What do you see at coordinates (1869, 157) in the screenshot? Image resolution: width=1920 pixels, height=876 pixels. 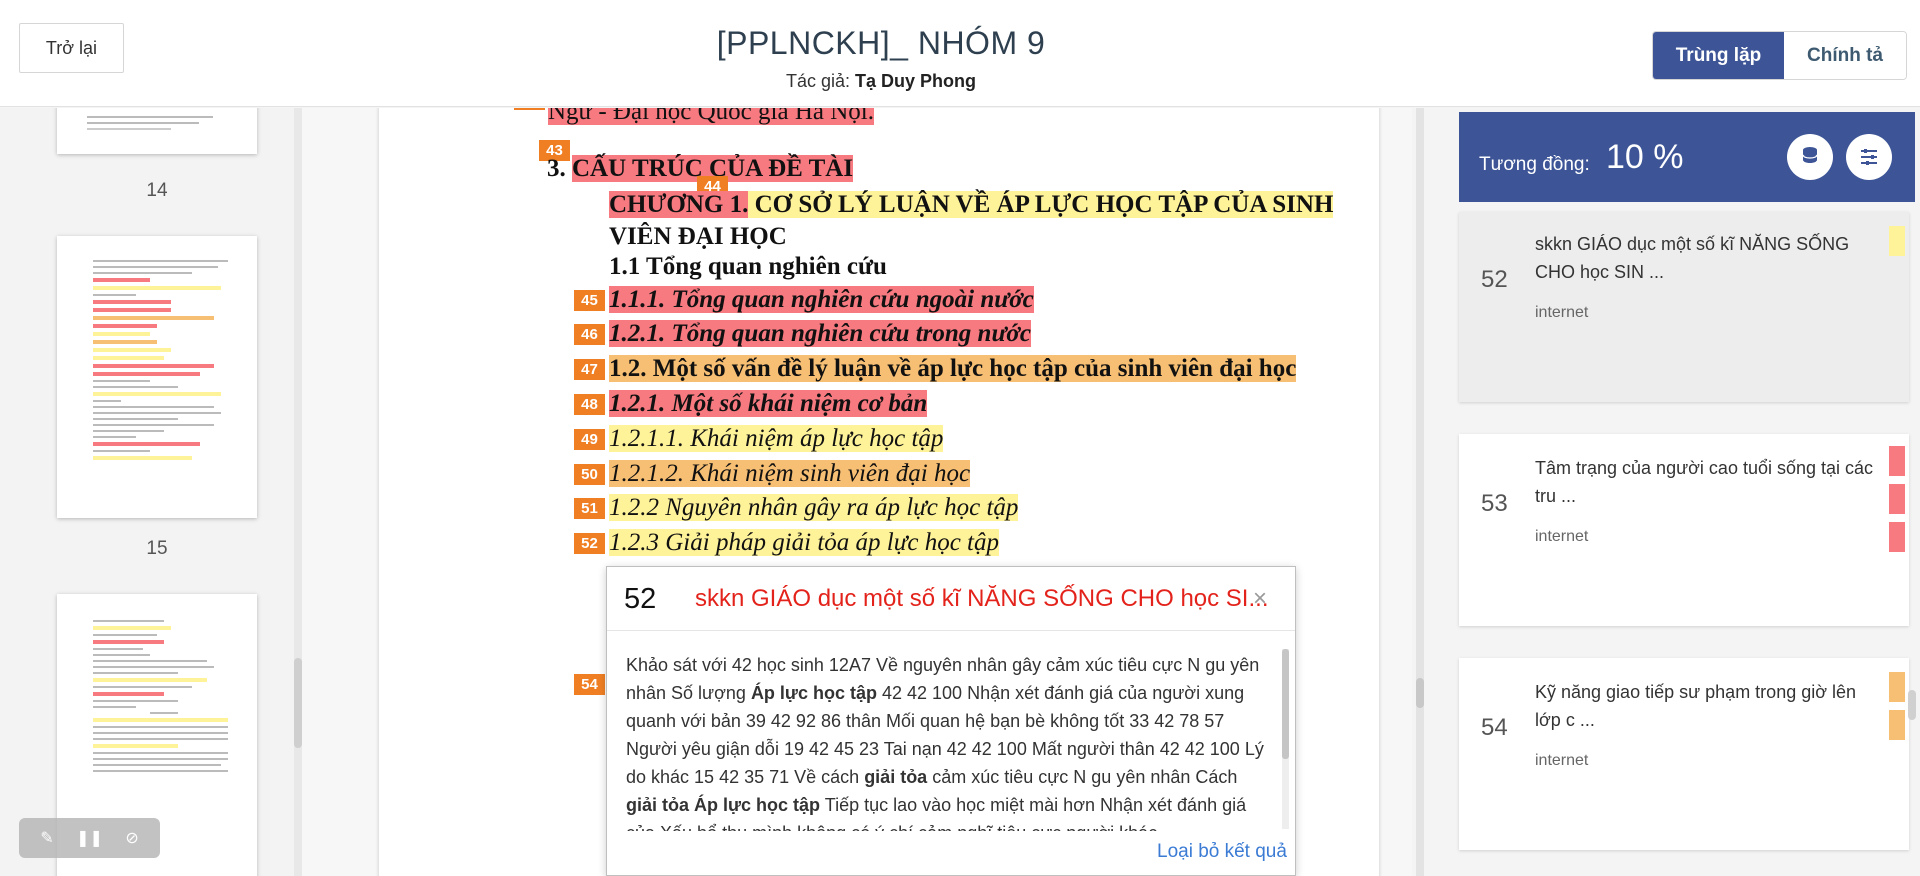 I see `sliders-icon` at bounding box center [1869, 157].